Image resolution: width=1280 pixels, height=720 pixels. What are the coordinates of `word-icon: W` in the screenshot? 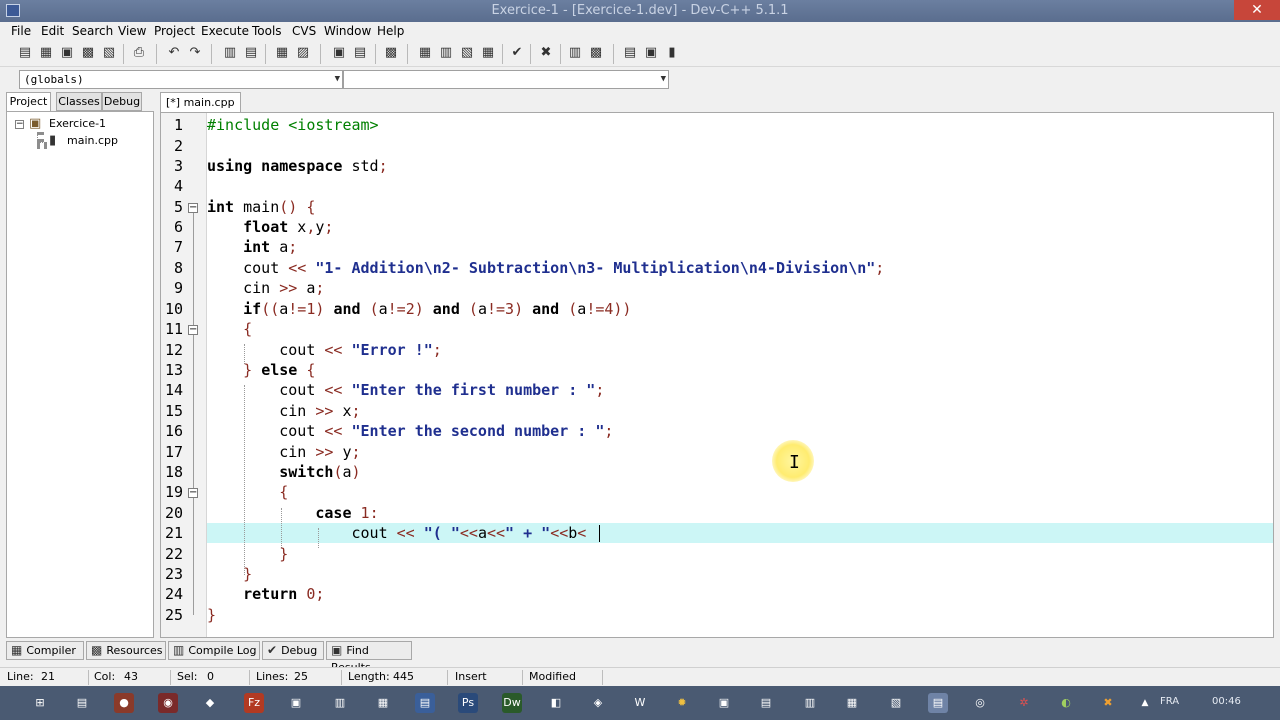 It's located at (640, 703).